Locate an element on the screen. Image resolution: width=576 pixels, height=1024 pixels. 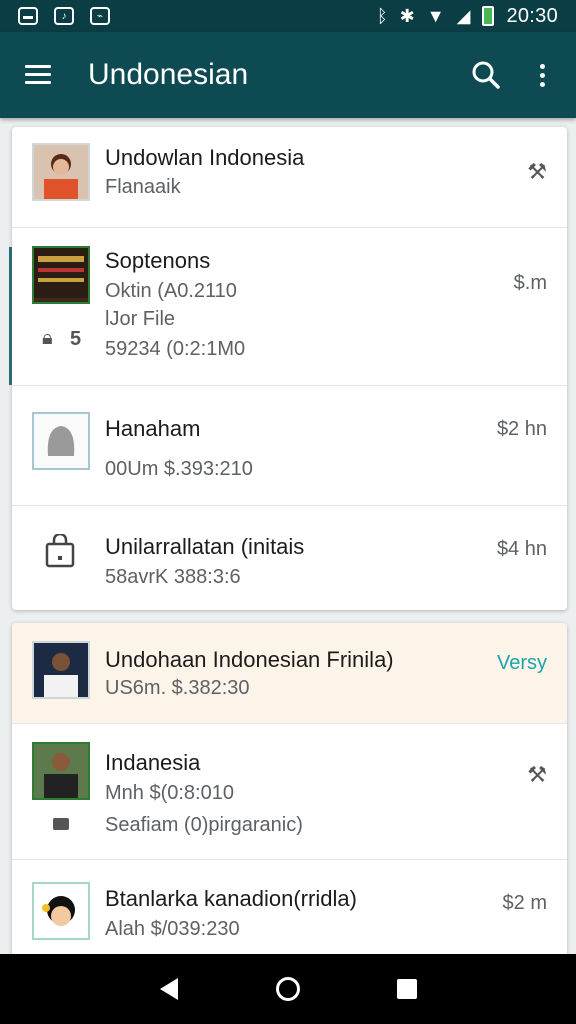
home-button is located at coordinates (288, 989).